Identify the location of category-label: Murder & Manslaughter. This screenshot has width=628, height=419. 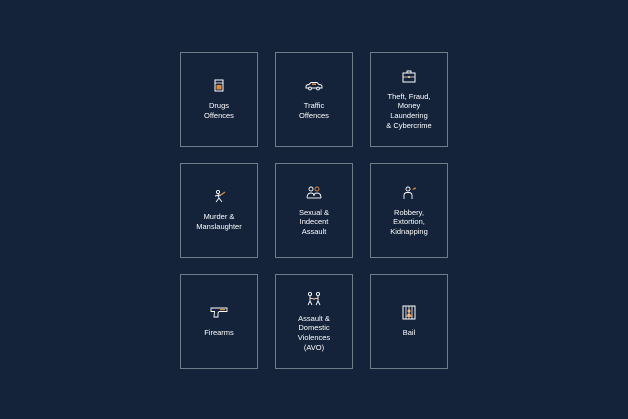
(219, 221).